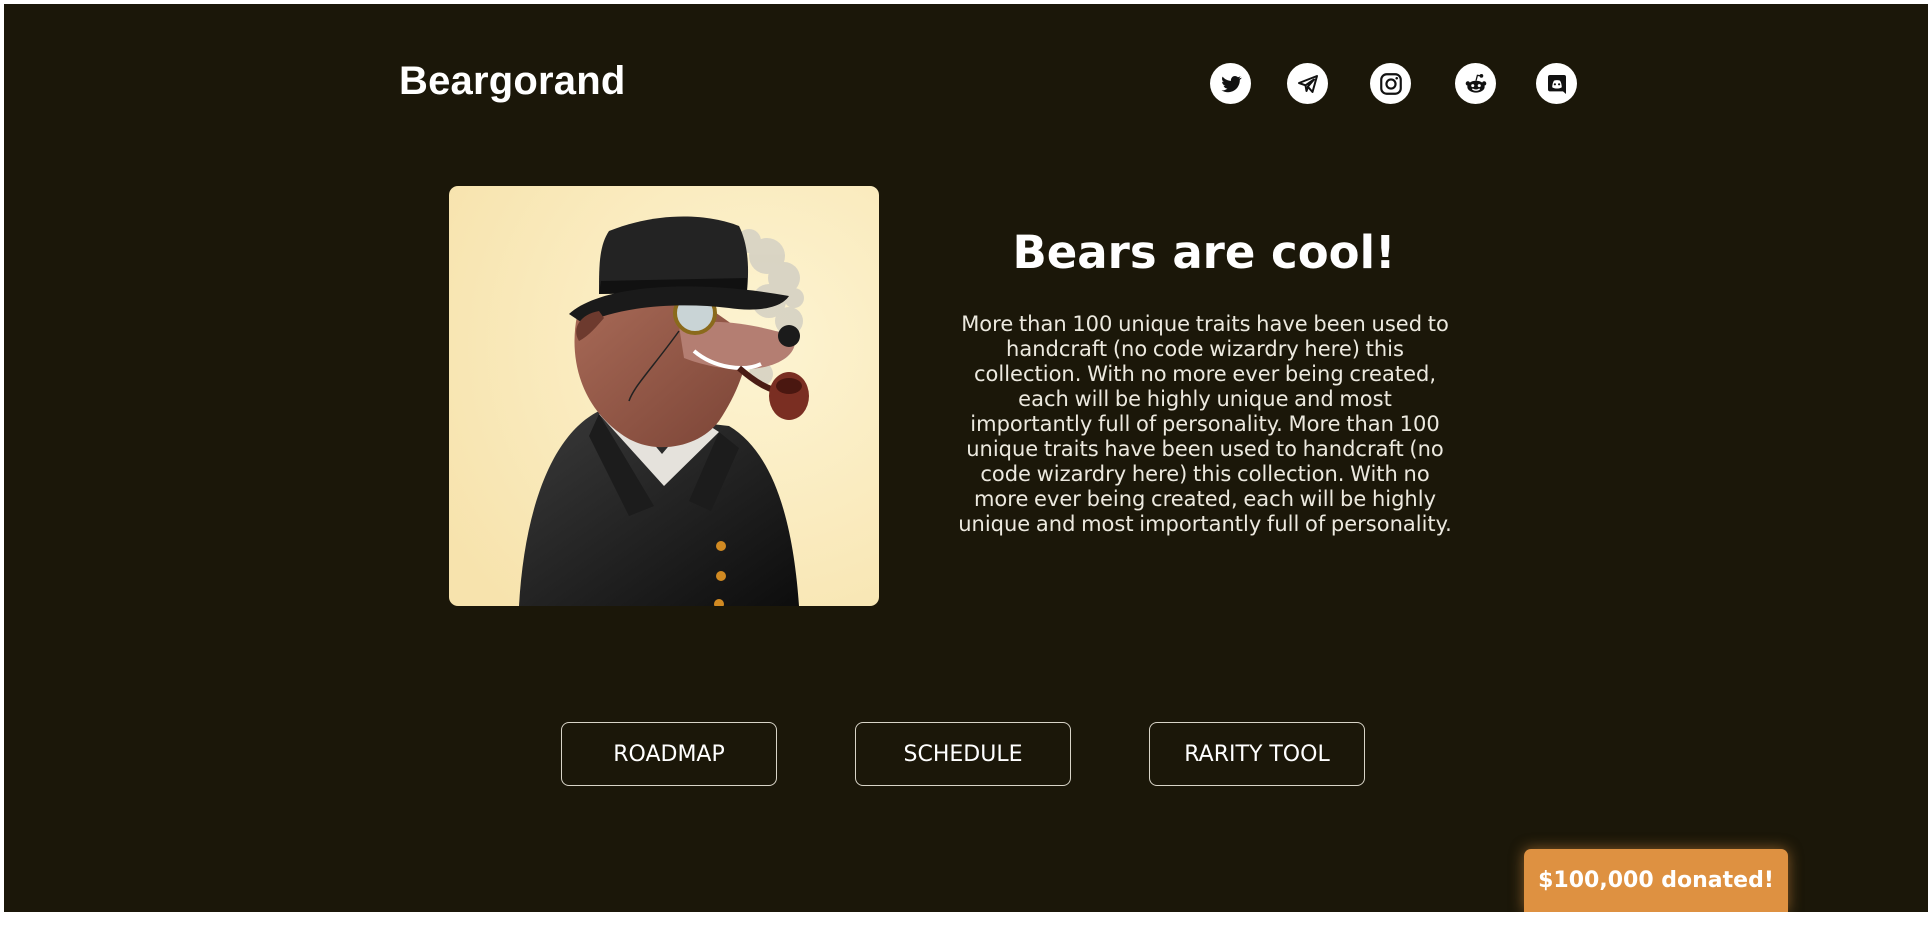  What do you see at coordinates (664, 396) in the screenshot?
I see `hero-bear-image` at bounding box center [664, 396].